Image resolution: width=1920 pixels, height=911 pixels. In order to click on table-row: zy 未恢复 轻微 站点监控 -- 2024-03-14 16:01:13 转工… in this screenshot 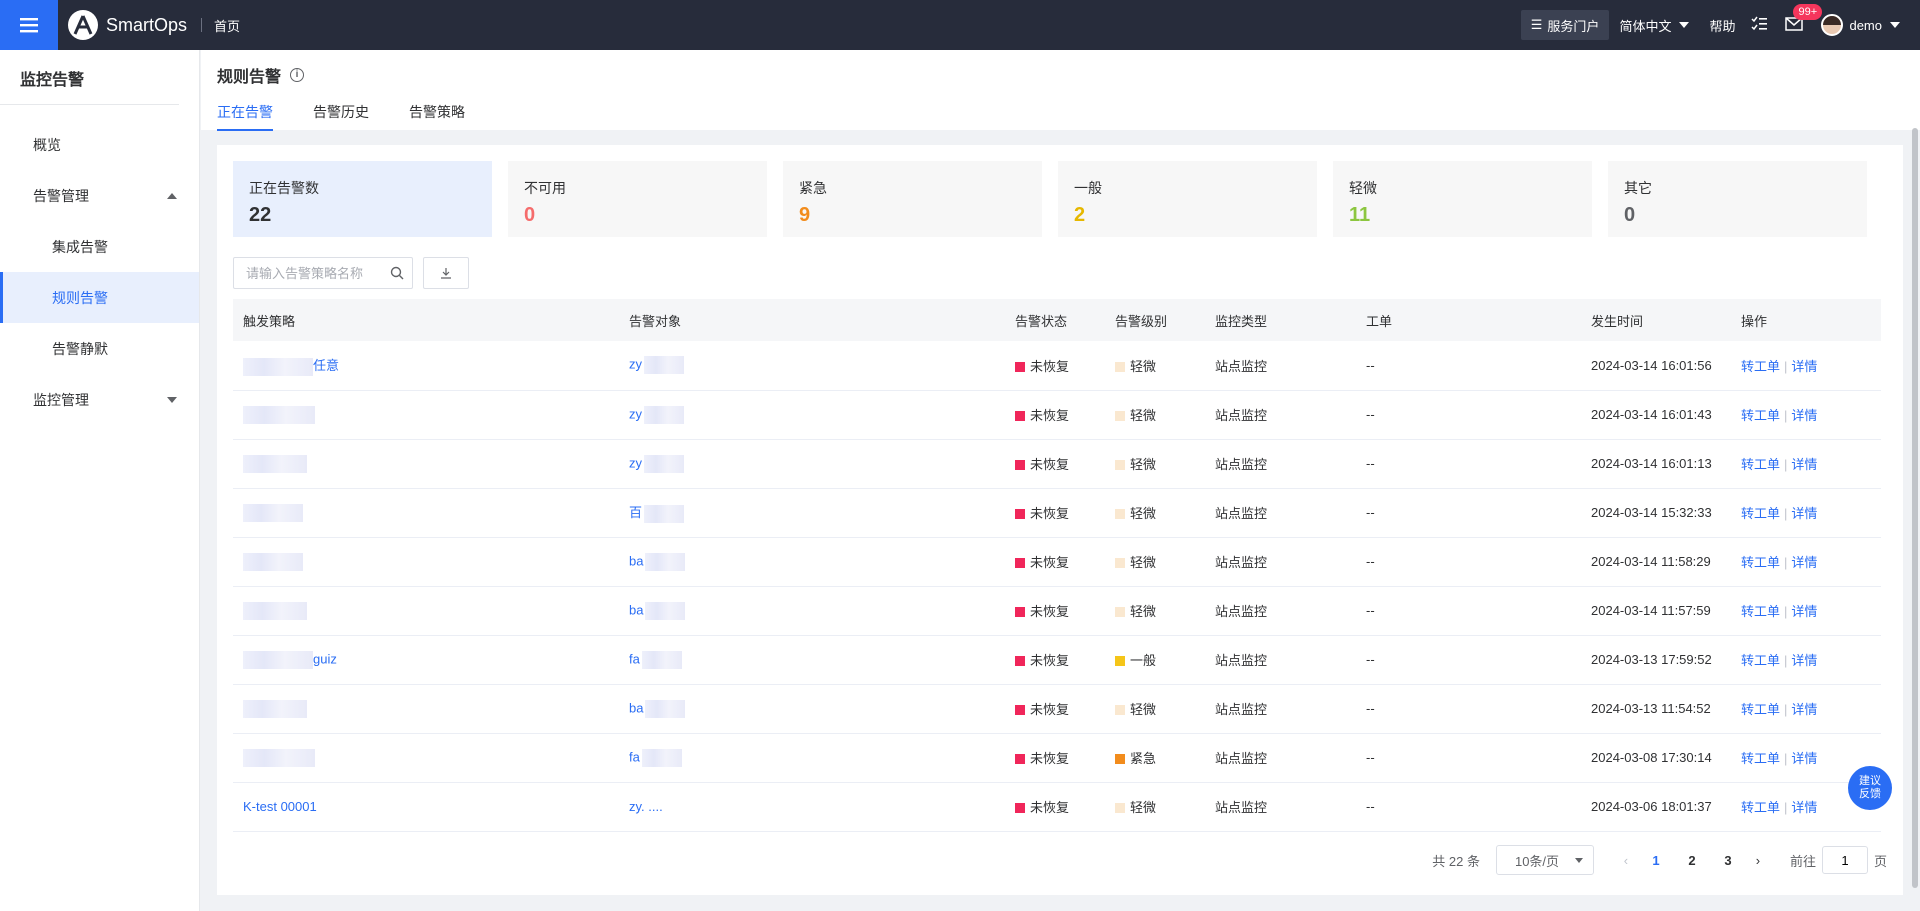, I will do `click(1057, 463)`.